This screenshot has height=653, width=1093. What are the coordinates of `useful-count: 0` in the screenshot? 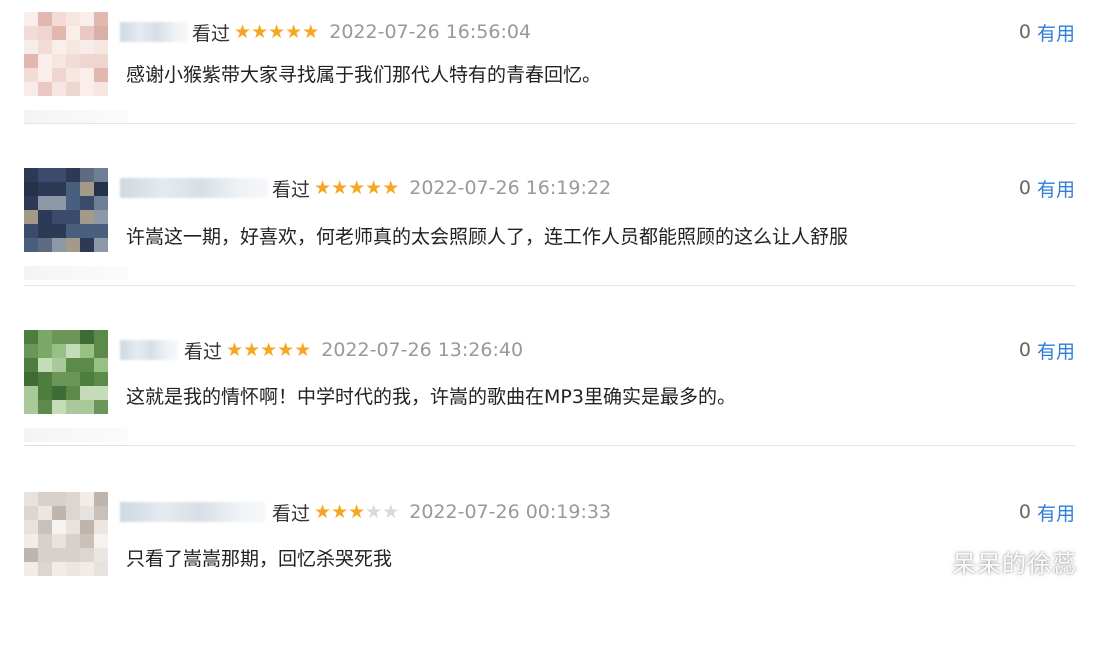 It's located at (1024, 188).